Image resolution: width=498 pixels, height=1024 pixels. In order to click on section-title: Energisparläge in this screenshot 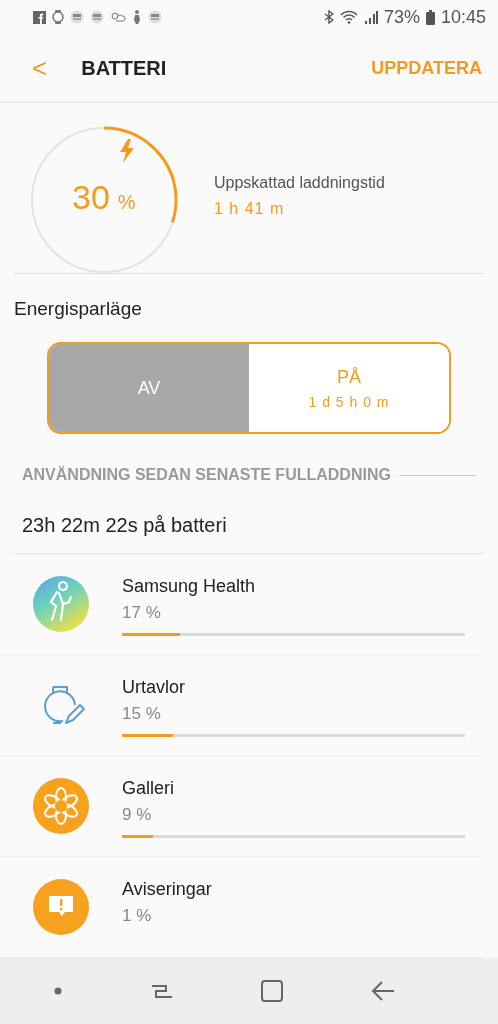, I will do `click(78, 308)`.